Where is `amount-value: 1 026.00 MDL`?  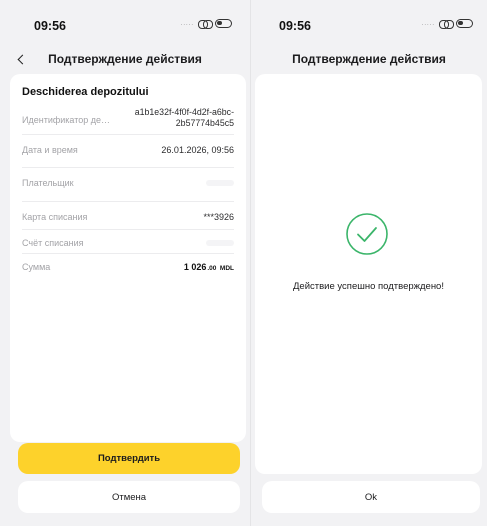
amount-value: 1 026.00 MDL is located at coordinates (209, 267).